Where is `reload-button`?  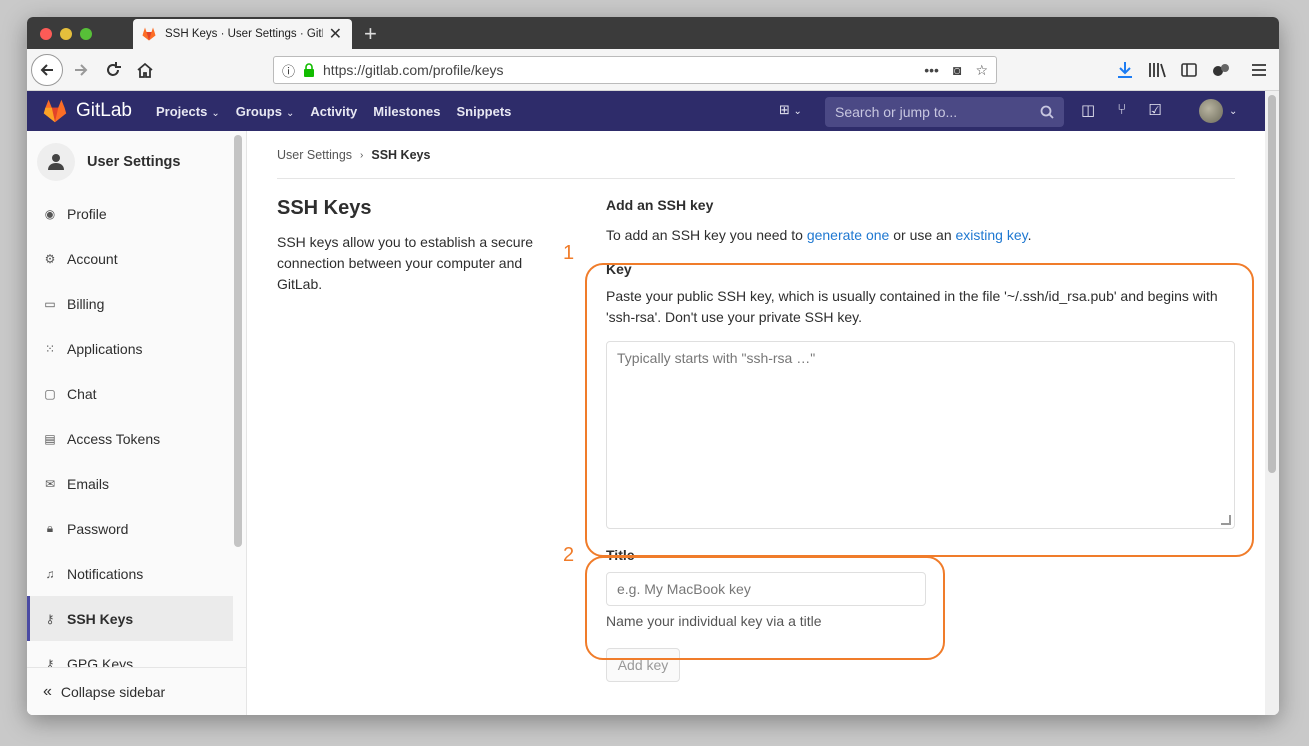
reload-button is located at coordinates (113, 70).